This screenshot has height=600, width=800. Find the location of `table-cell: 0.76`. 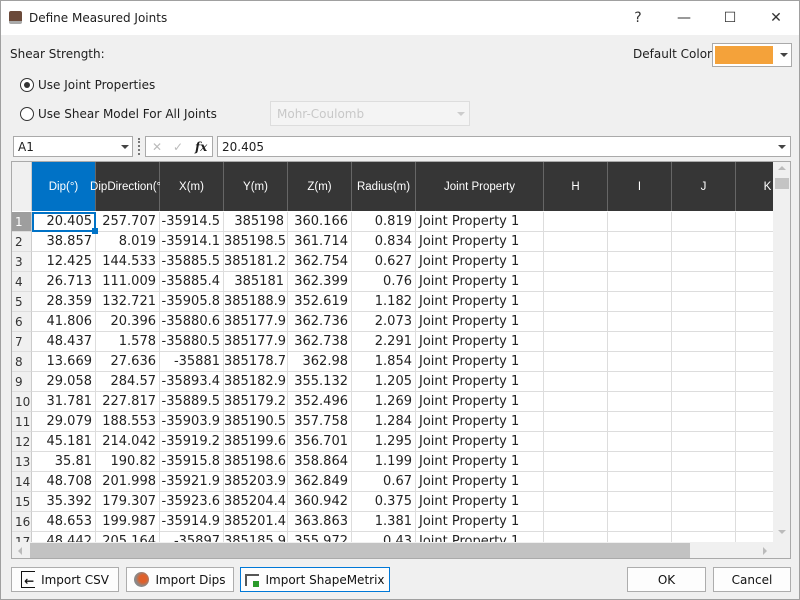

table-cell: 0.76 is located at coordinates (384, 282).